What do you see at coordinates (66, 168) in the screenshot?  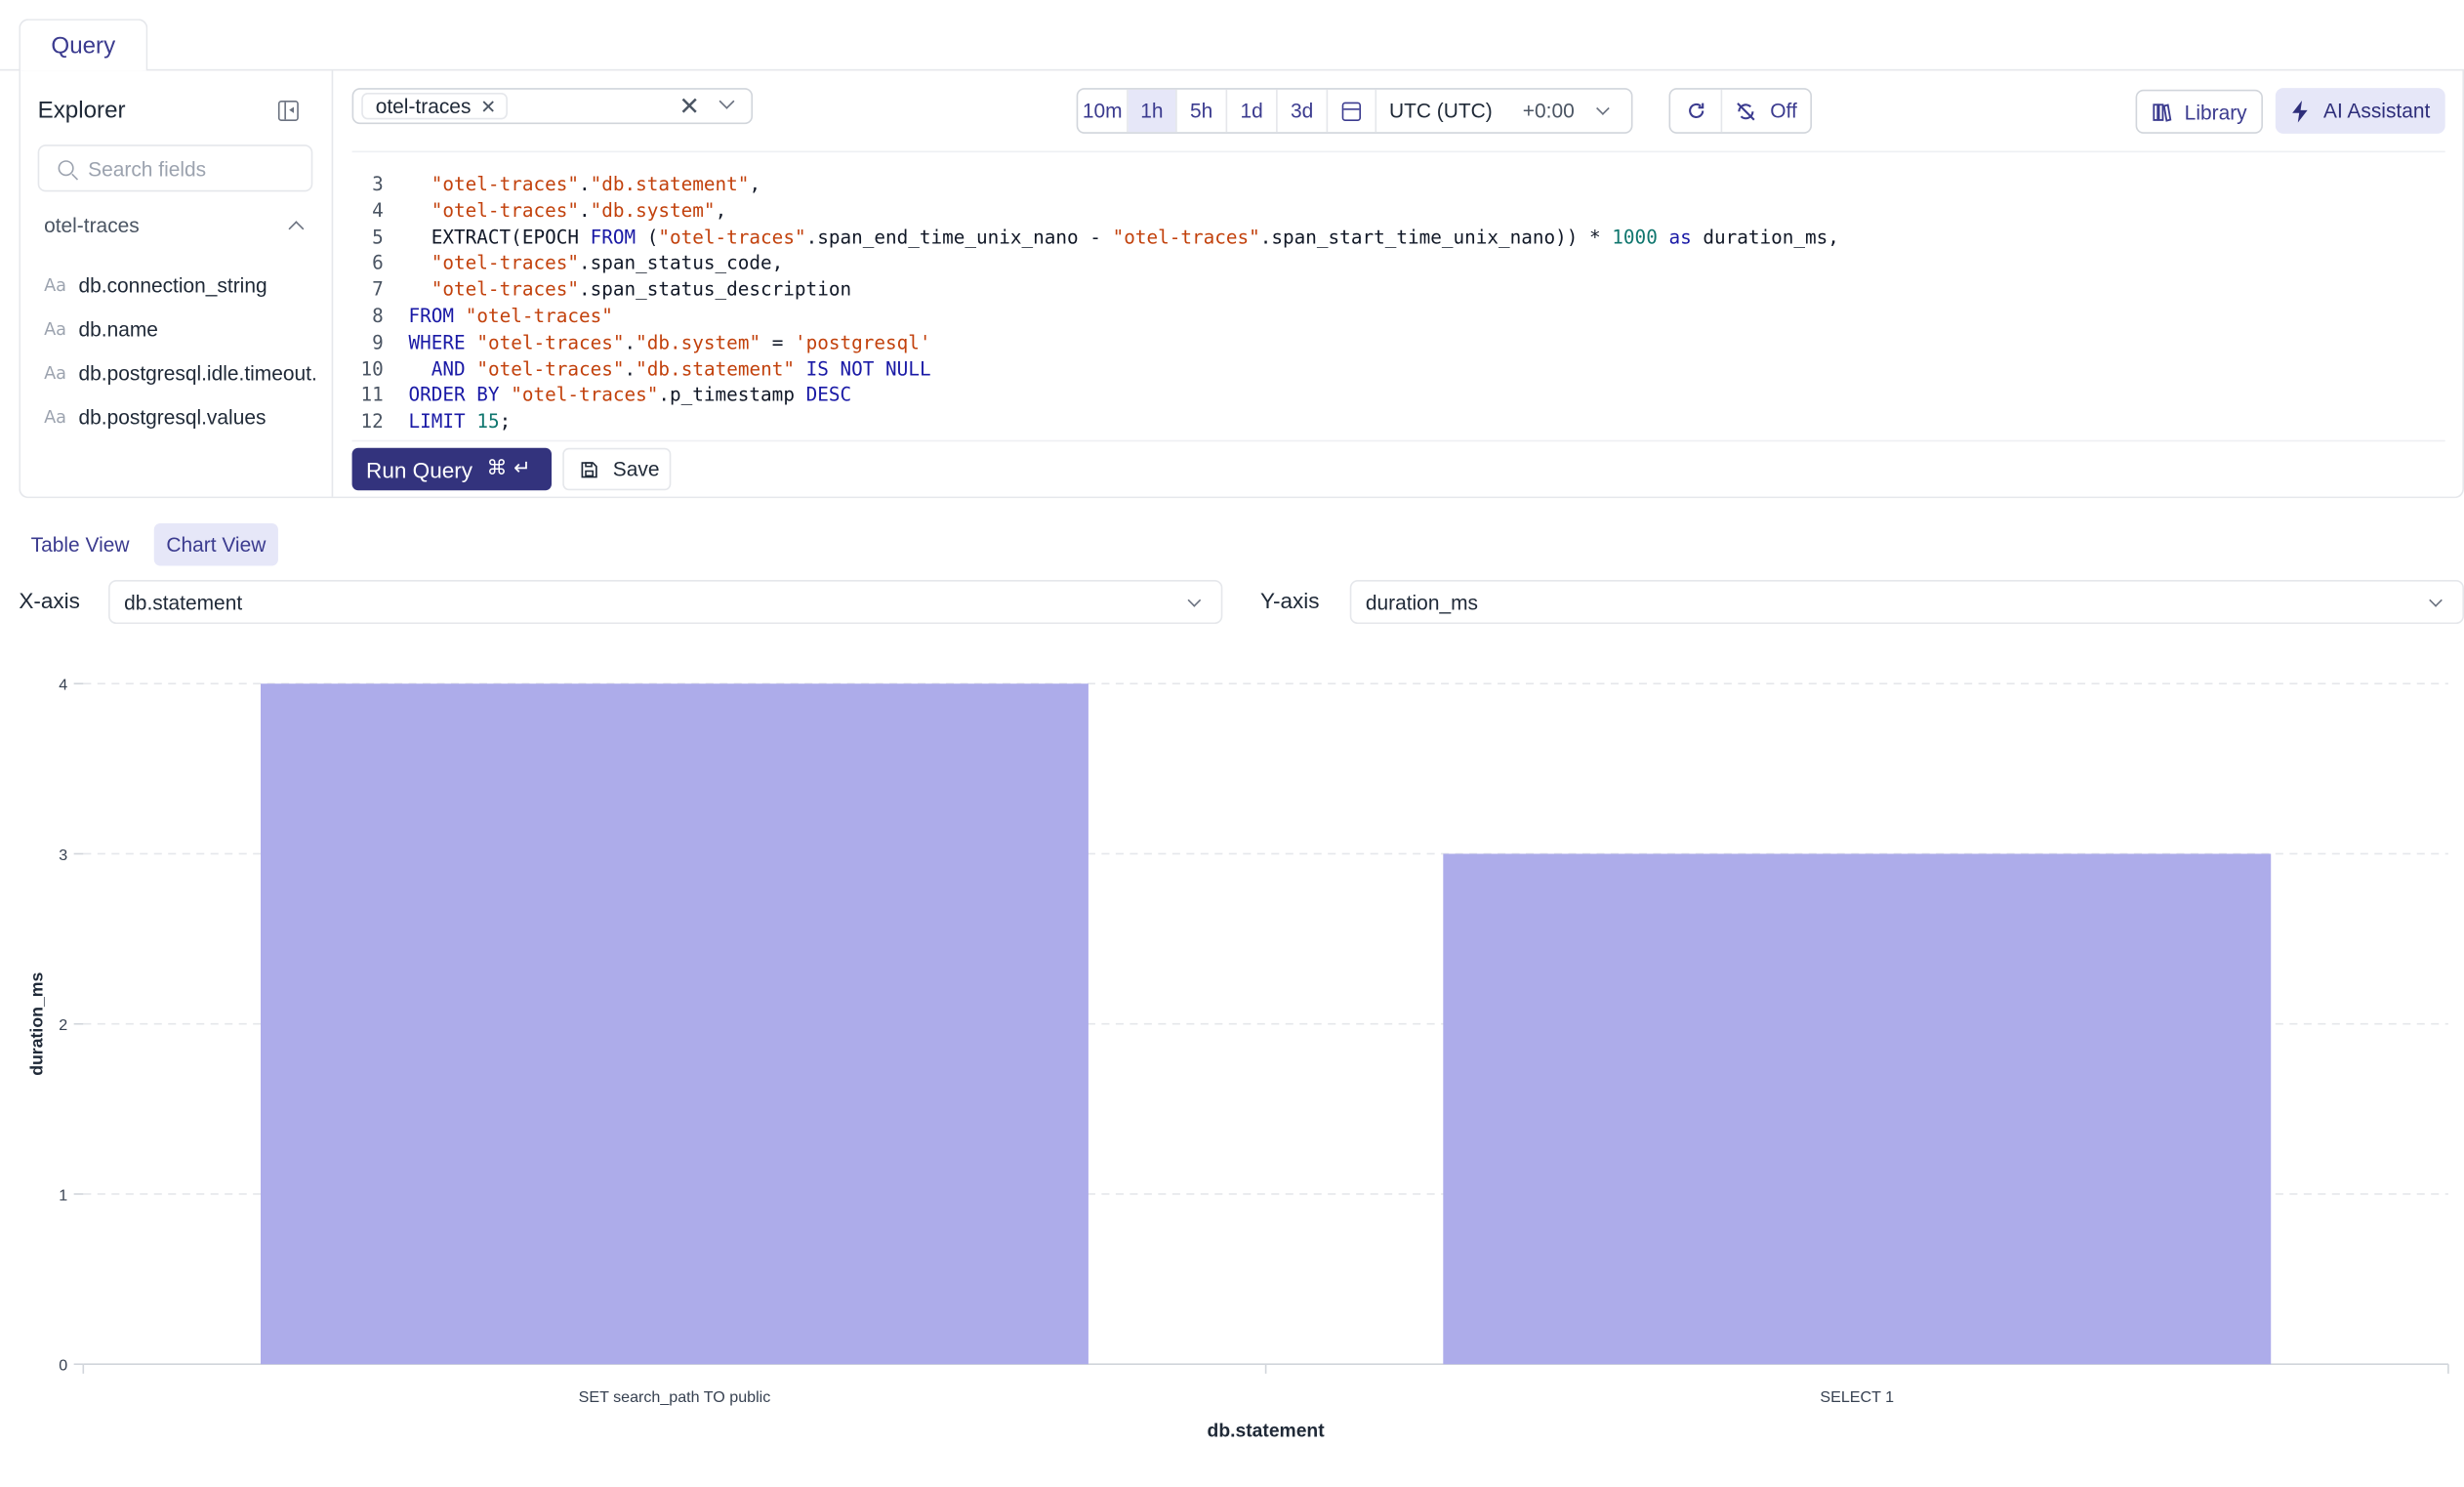 I see `search-icon` at bounding box center [66, 168].